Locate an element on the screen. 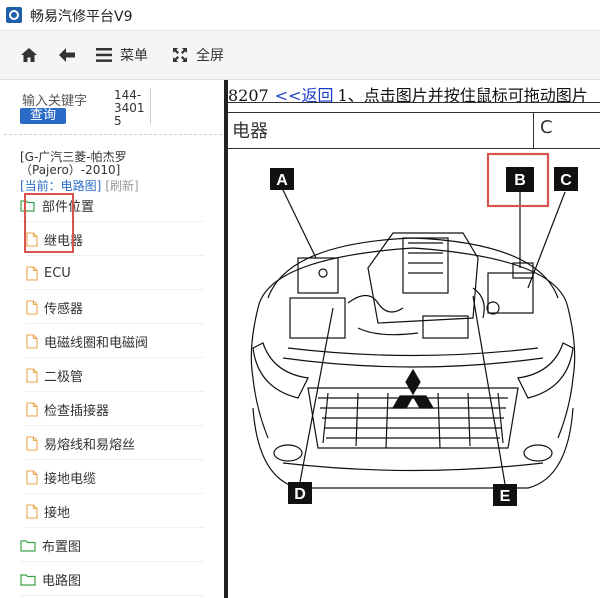 This screenshot has height=598, width=600. tree-item-label: 接地电缆 is located at coordinates (70, 479).